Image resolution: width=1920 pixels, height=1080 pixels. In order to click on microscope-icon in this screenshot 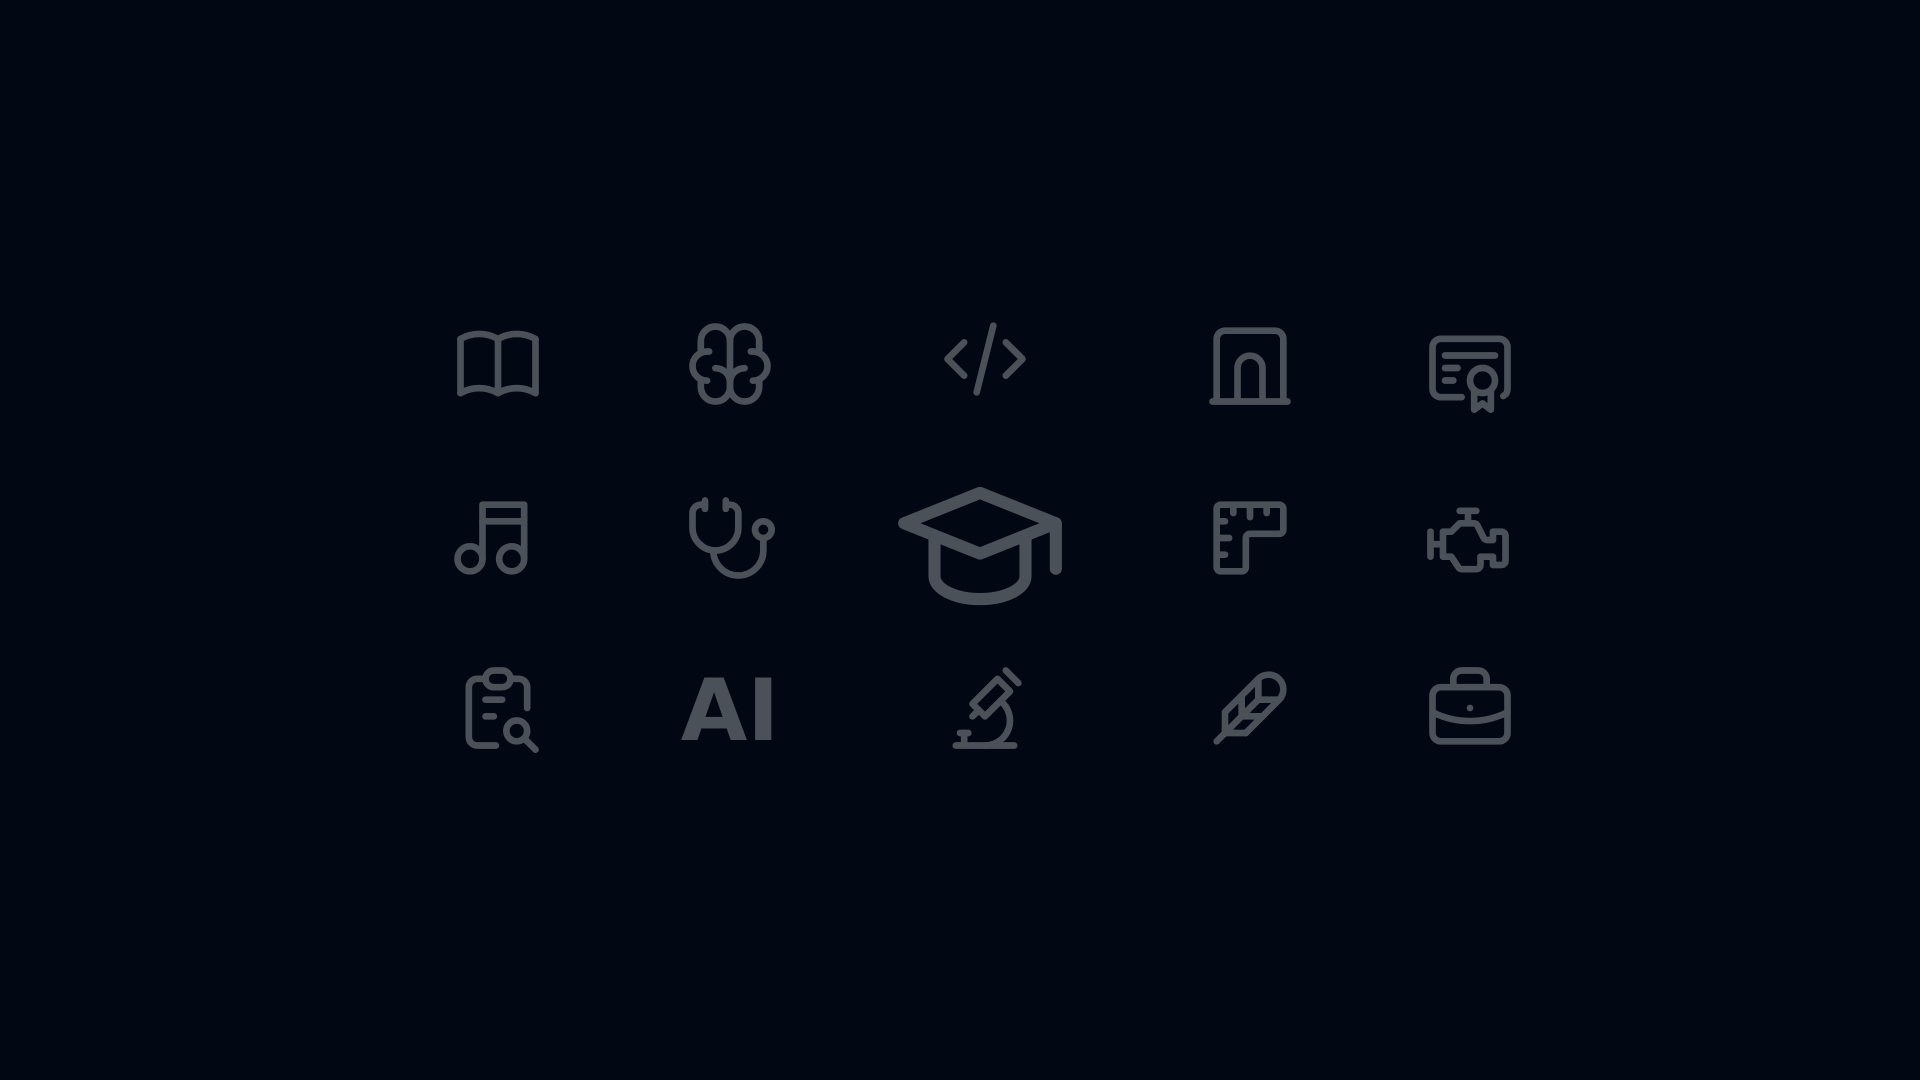, I will do `click(985, 708)`.